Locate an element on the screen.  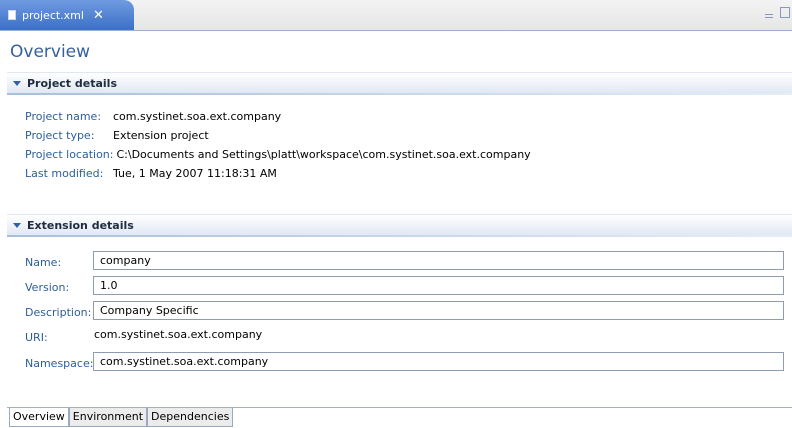
version-label: Version: is located at coordinates (47, 287).